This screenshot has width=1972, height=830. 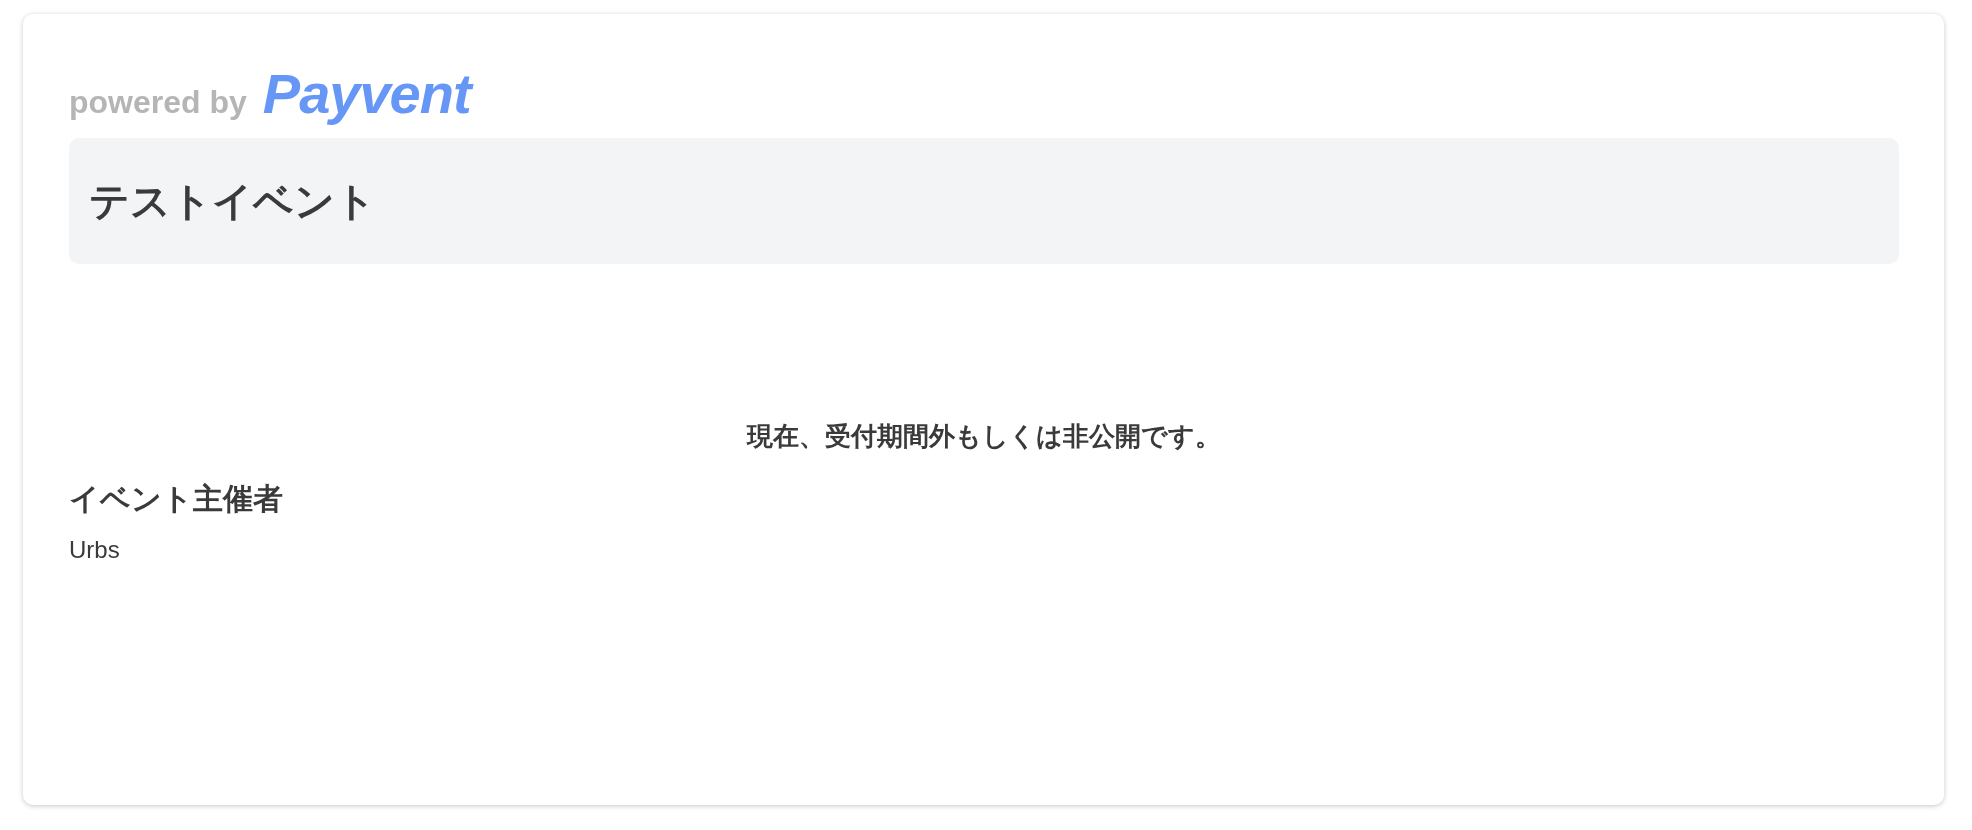 I want to click on powered-by-text: powered by, so click(x=158, y=102).